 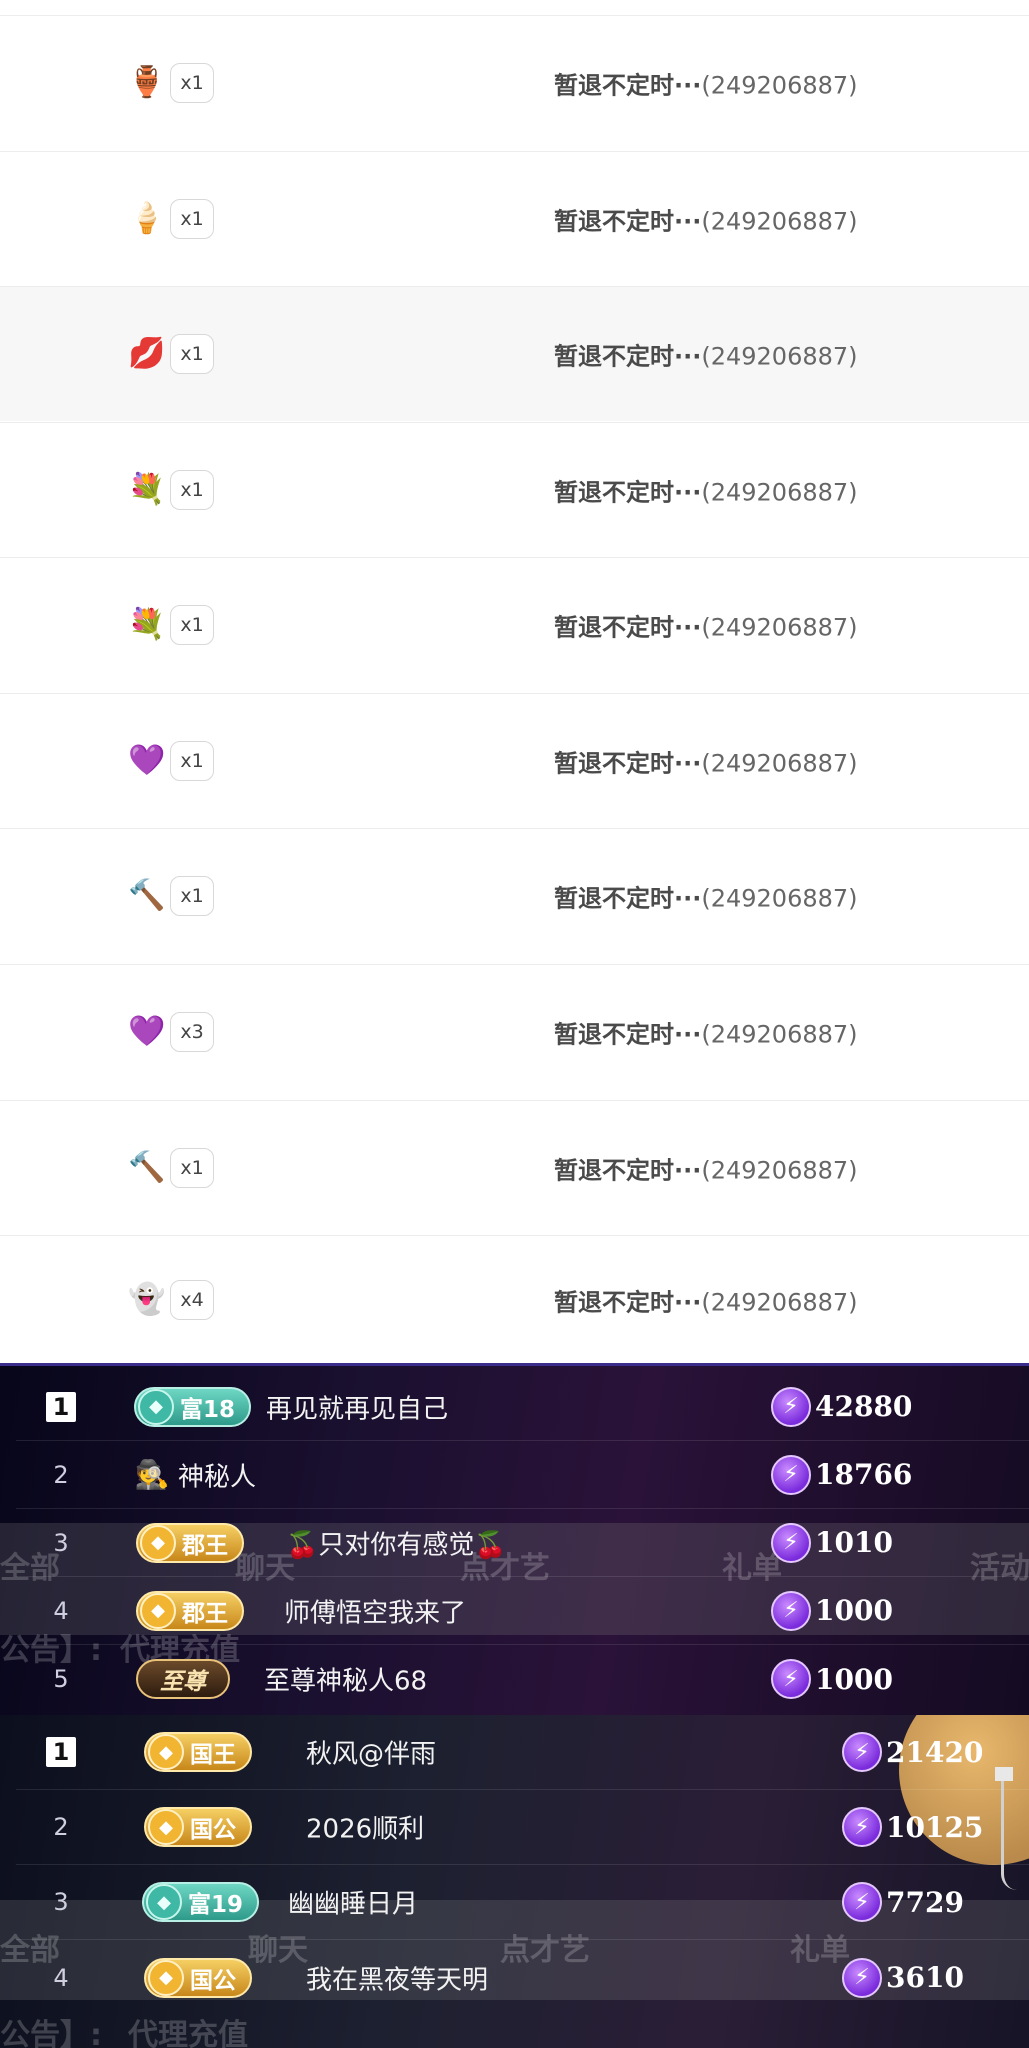 I want to click on panel-divider, so click(x=514, y=1364).